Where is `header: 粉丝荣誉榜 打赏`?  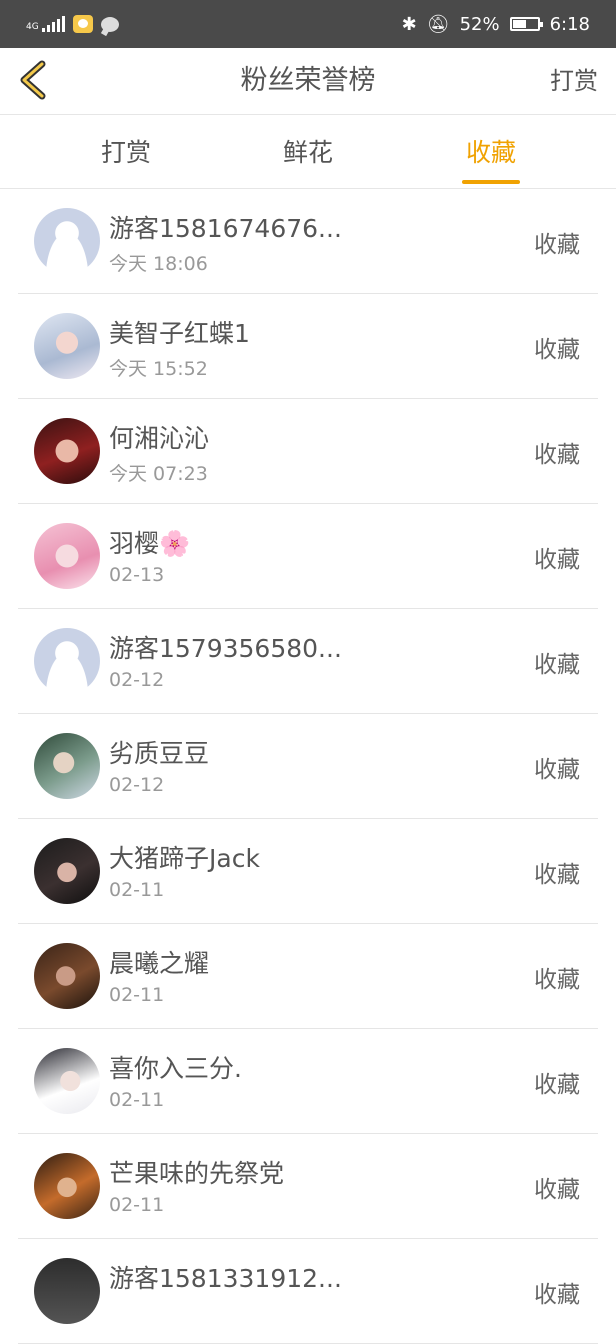
header: 粉丝荣誉榜 打赏 is located at coordinates (308, 81).